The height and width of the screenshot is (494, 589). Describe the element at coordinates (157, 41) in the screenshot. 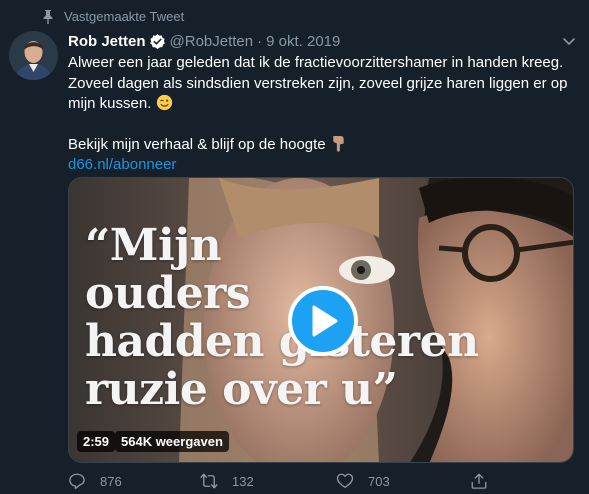

I see `verified-badge-icon` at that location.